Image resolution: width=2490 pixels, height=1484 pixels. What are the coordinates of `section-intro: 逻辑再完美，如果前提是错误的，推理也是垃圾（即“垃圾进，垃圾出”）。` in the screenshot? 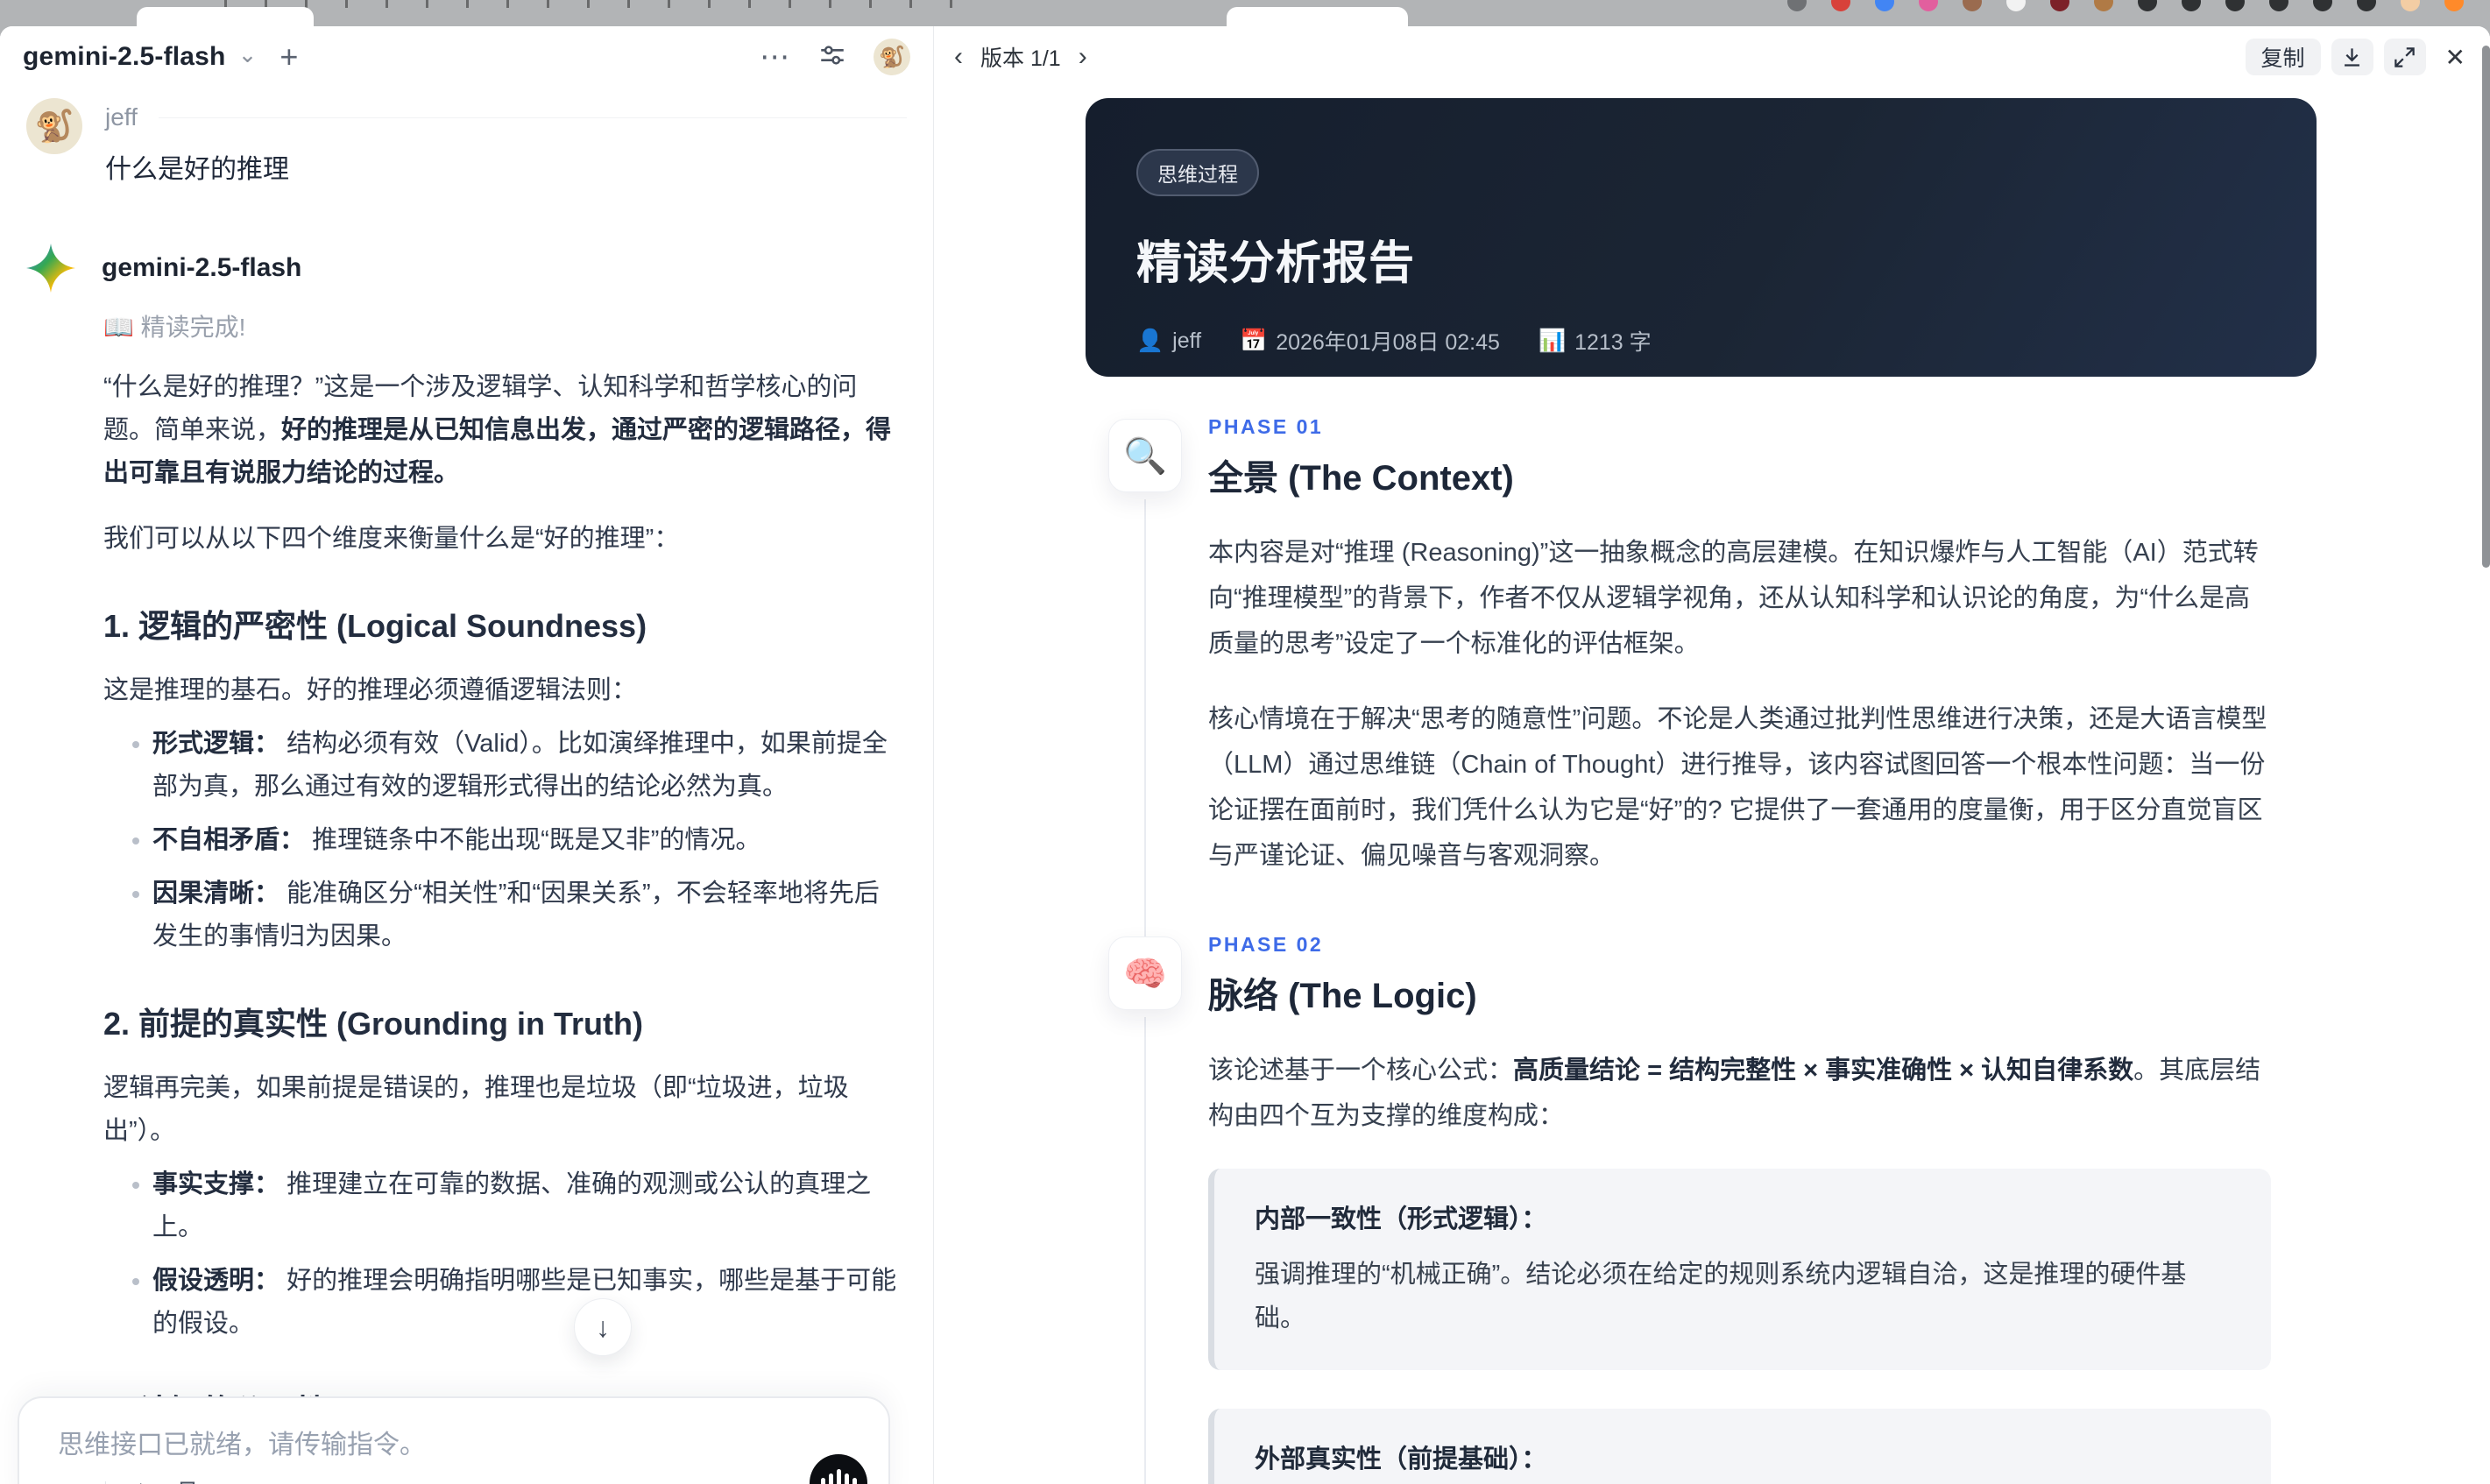 It's located at (476, 1109).